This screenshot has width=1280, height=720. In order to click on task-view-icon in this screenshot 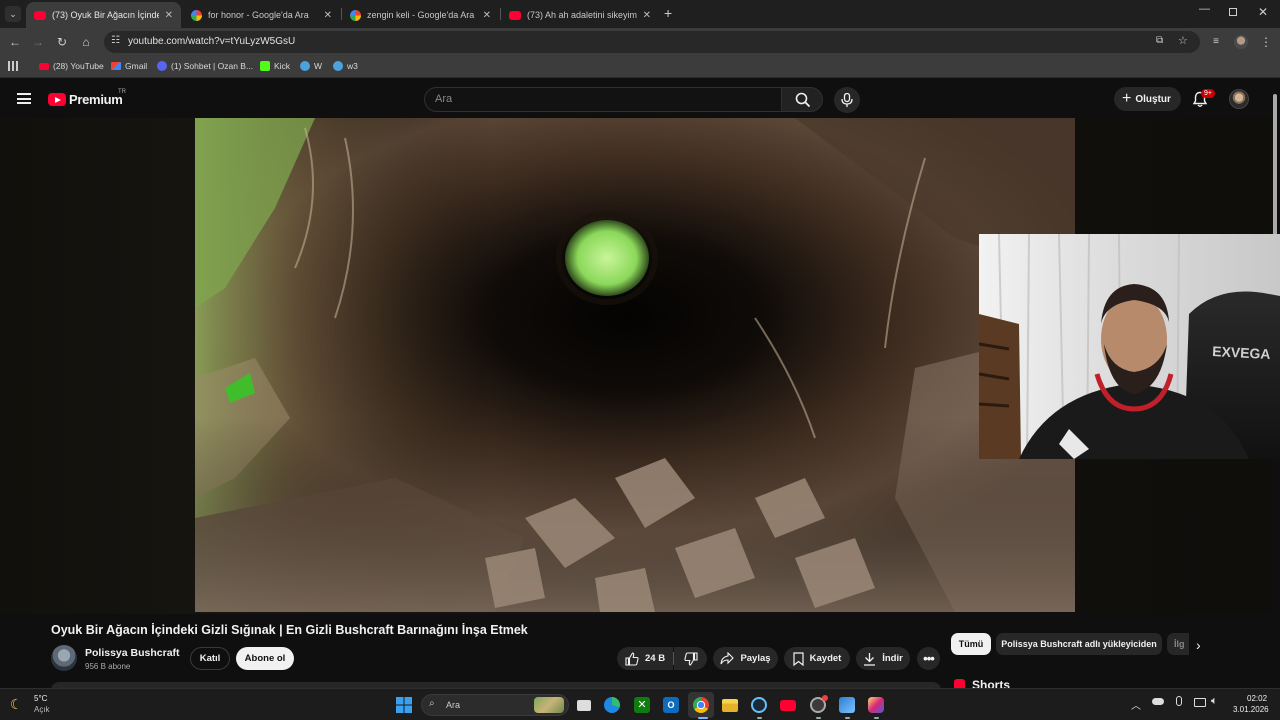, I will do `click(584, 705)`.